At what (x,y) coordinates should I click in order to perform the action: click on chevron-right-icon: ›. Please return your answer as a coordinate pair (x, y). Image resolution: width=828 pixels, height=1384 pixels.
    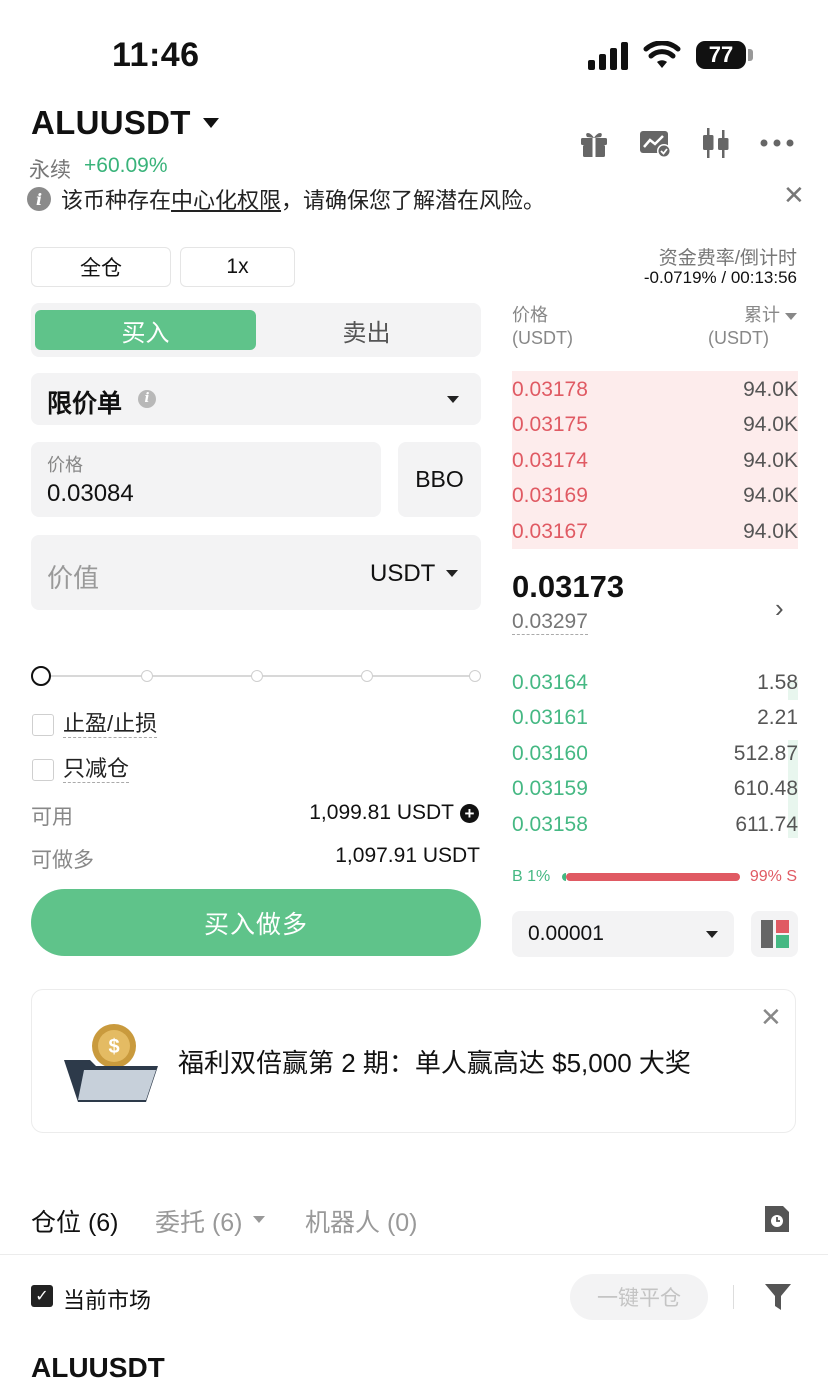
    Looking at the image, I should click on (779, 608).